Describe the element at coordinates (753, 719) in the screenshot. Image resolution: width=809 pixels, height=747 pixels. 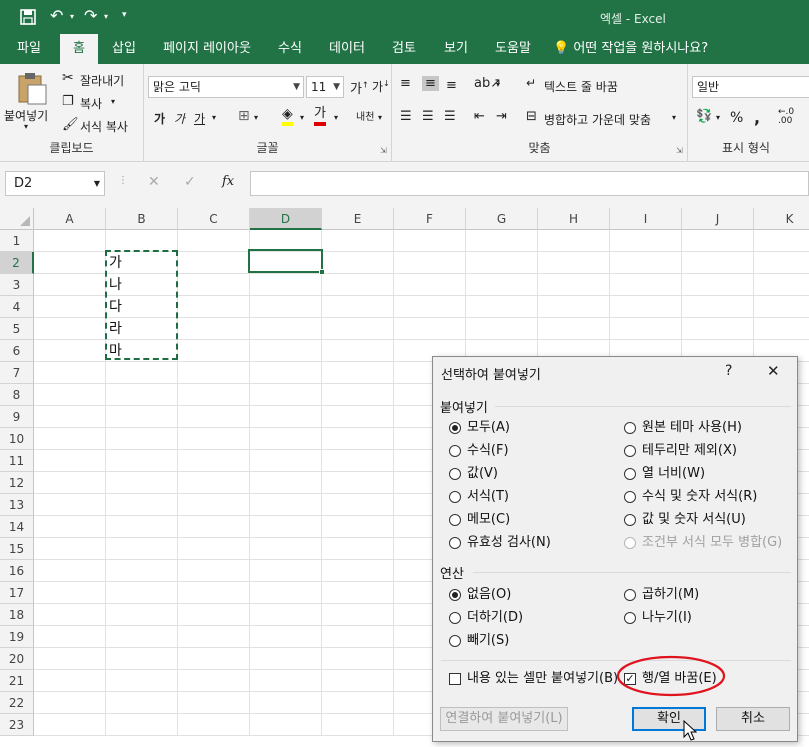
I see `cancel-button: 취소` at that location.